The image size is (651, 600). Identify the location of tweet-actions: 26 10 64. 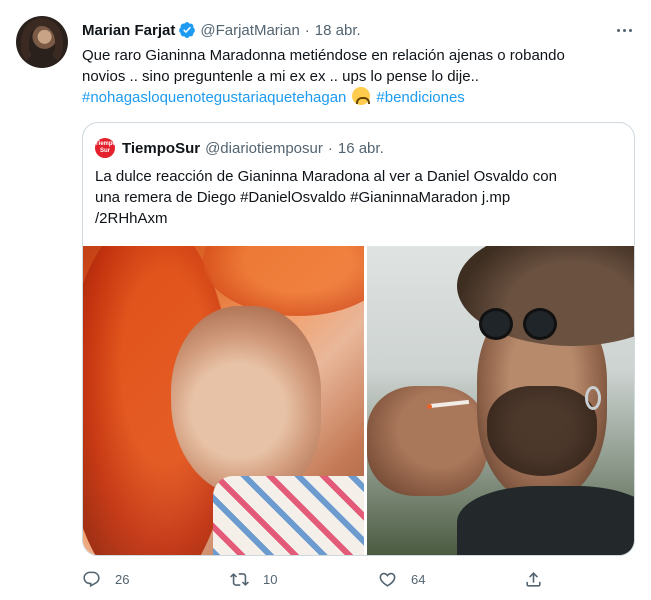
(317, 579).